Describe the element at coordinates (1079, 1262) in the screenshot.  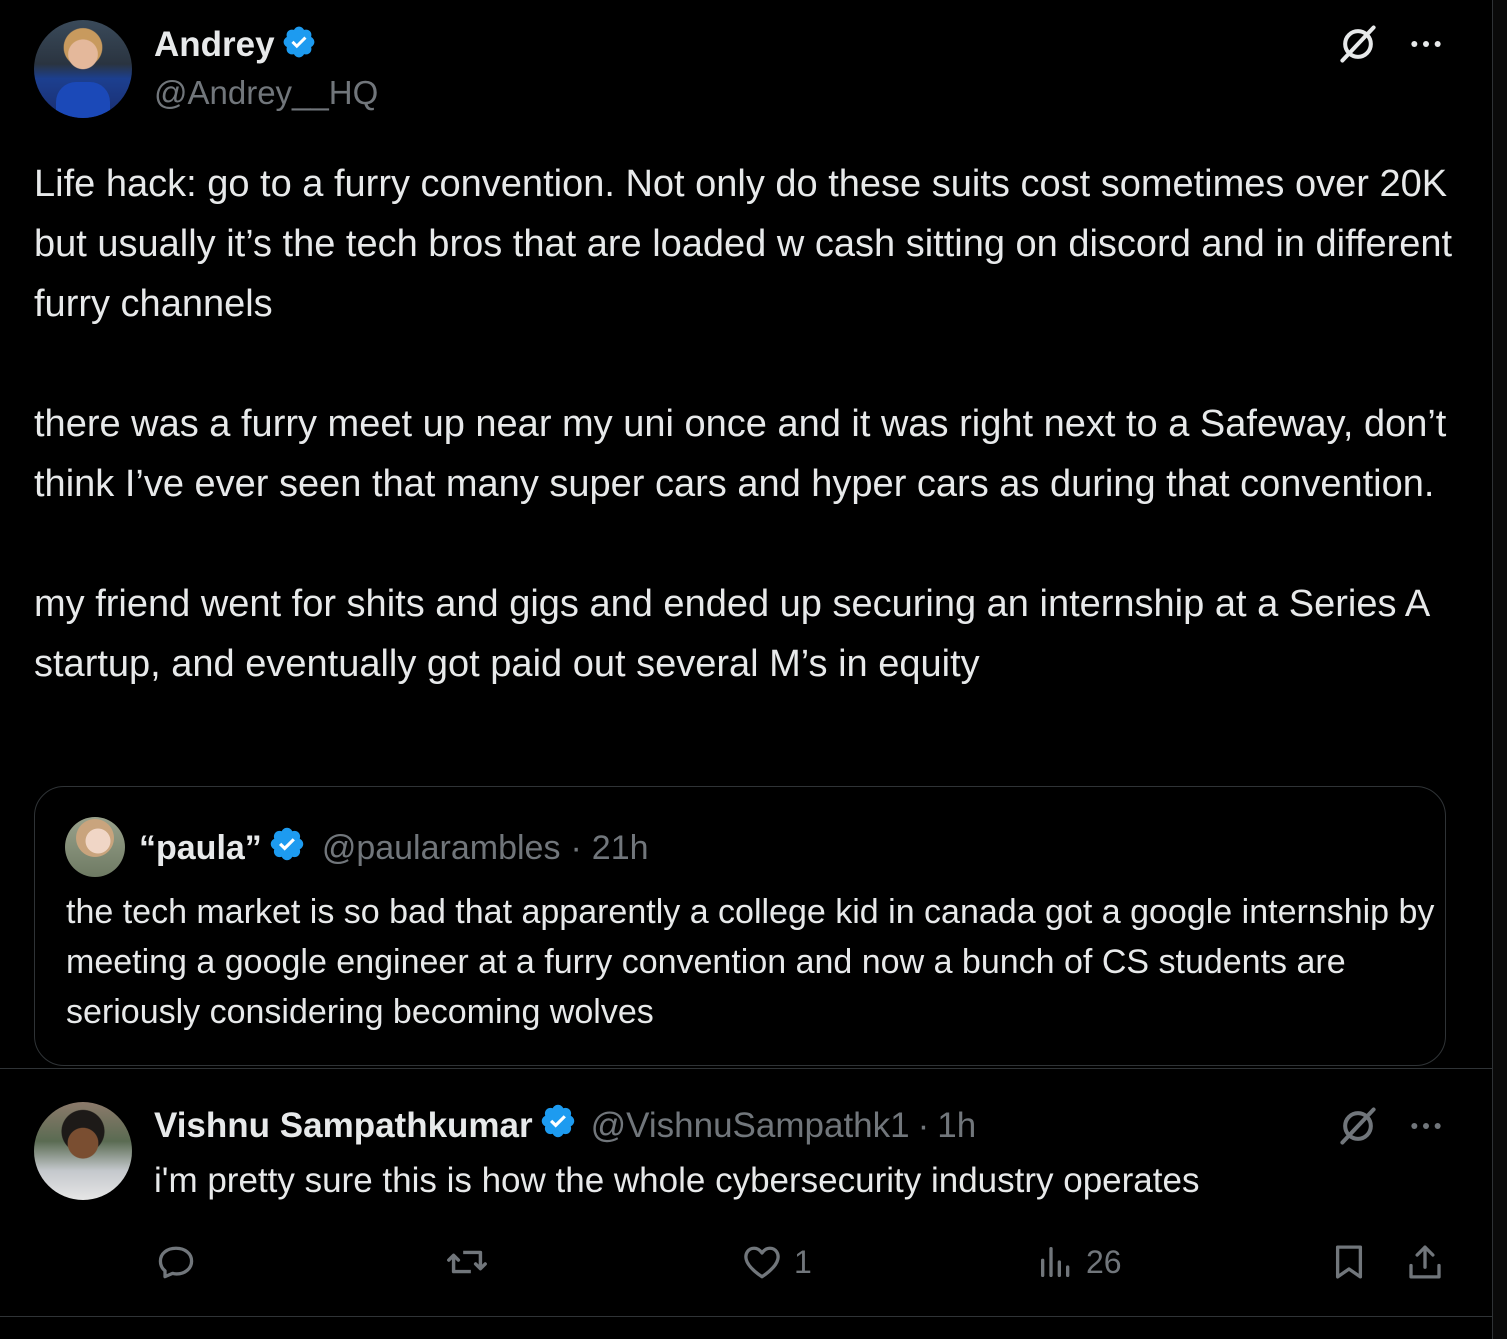
I see `views-button: 26` at that location.